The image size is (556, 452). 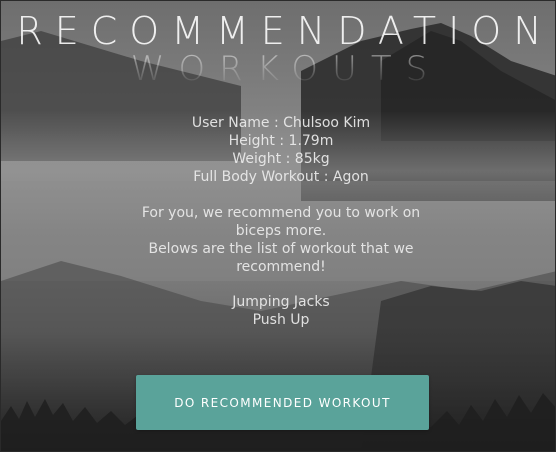 What do you see at coordinates (281, 177) in the screenshot?
I see `full-body-workout-text: Full Body Workout : Agon` at bounding box center [281, 177].